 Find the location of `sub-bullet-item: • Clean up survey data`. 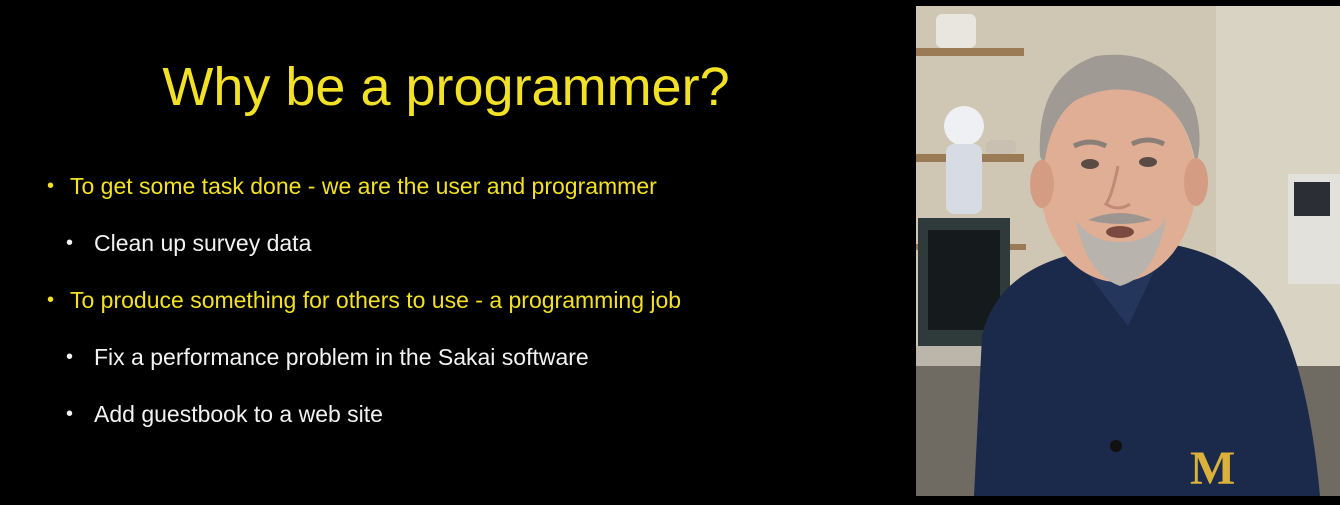

sub-bullet-item: • Clean up survey data is located at coordinates (189, 243).